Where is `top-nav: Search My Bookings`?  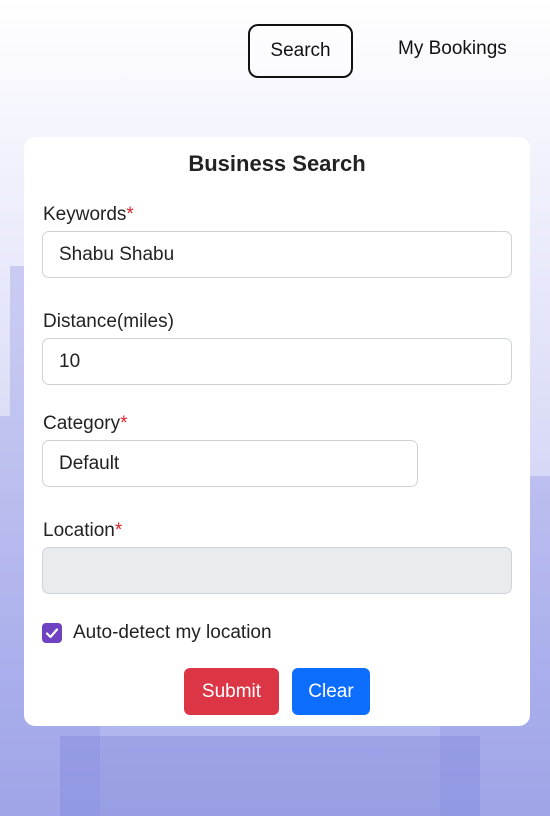
top-nav: Search My Bookings is located at coordinates (275, 50).